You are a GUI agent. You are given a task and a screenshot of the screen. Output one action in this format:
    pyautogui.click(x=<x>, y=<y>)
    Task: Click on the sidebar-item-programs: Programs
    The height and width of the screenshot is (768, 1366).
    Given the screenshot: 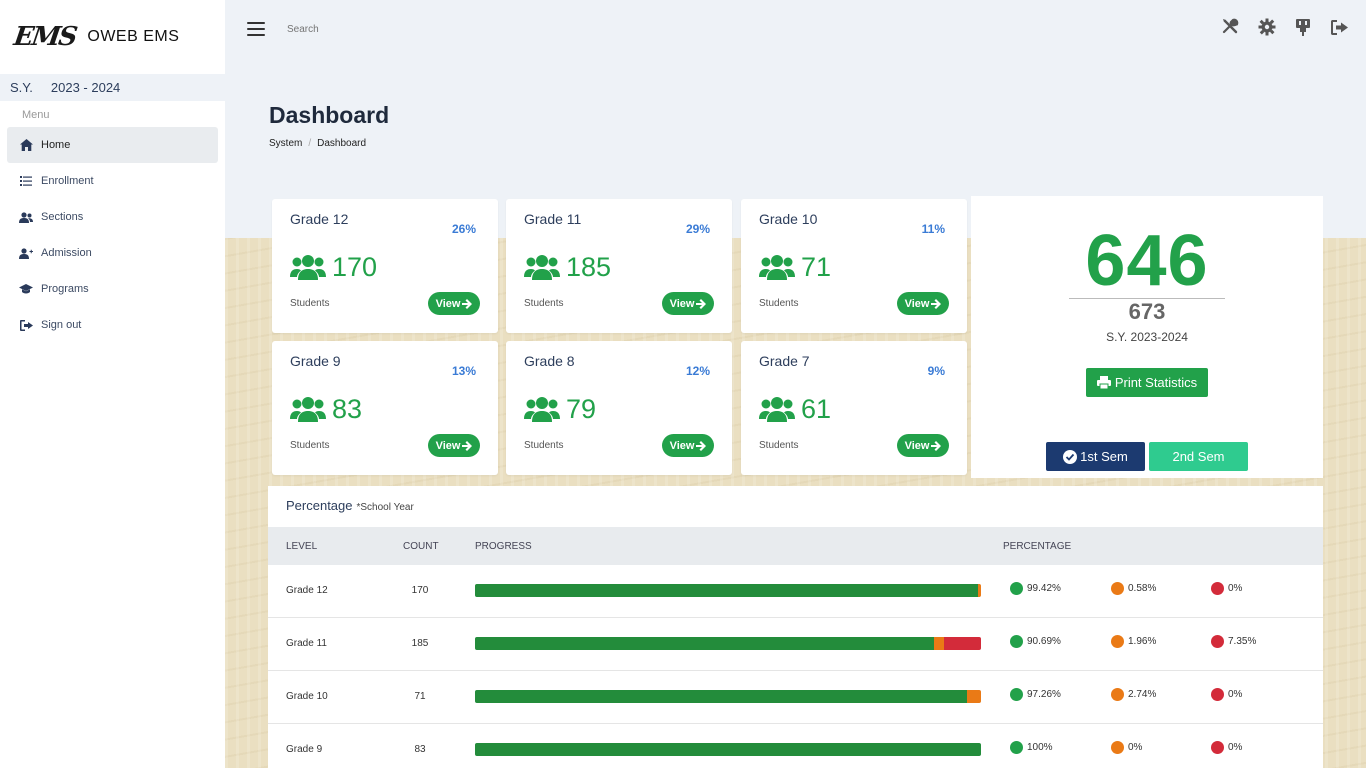 What is the action you would take?
    pyautogui.click(x=112, y=289)
    